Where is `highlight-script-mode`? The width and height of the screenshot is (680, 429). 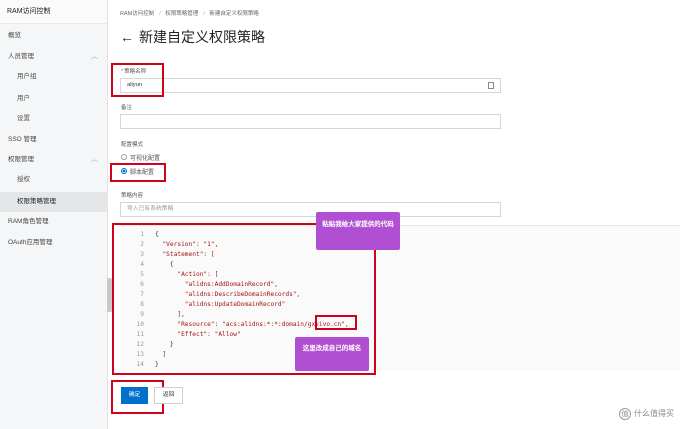
highlight-script-mode is located at coordinates (138, 172).